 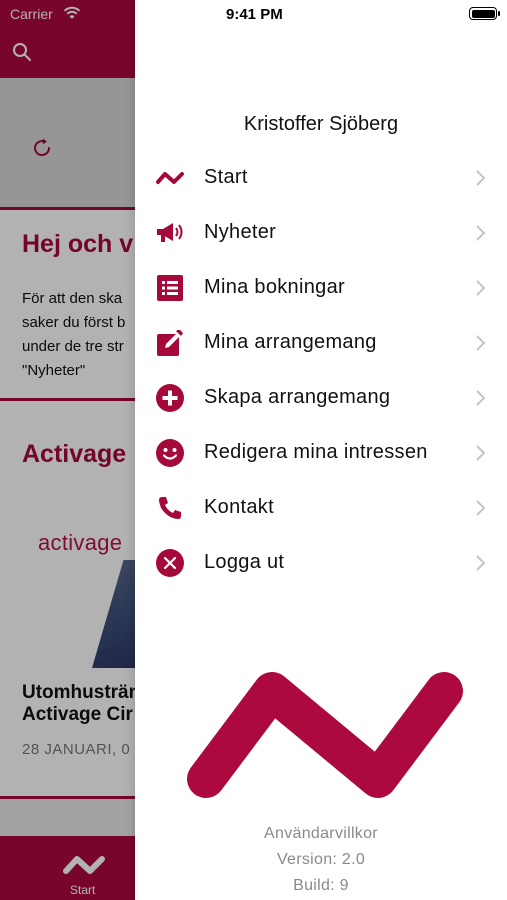 I want to click on menu-label: Skapa arrangemang, so click(x=297, y=397).